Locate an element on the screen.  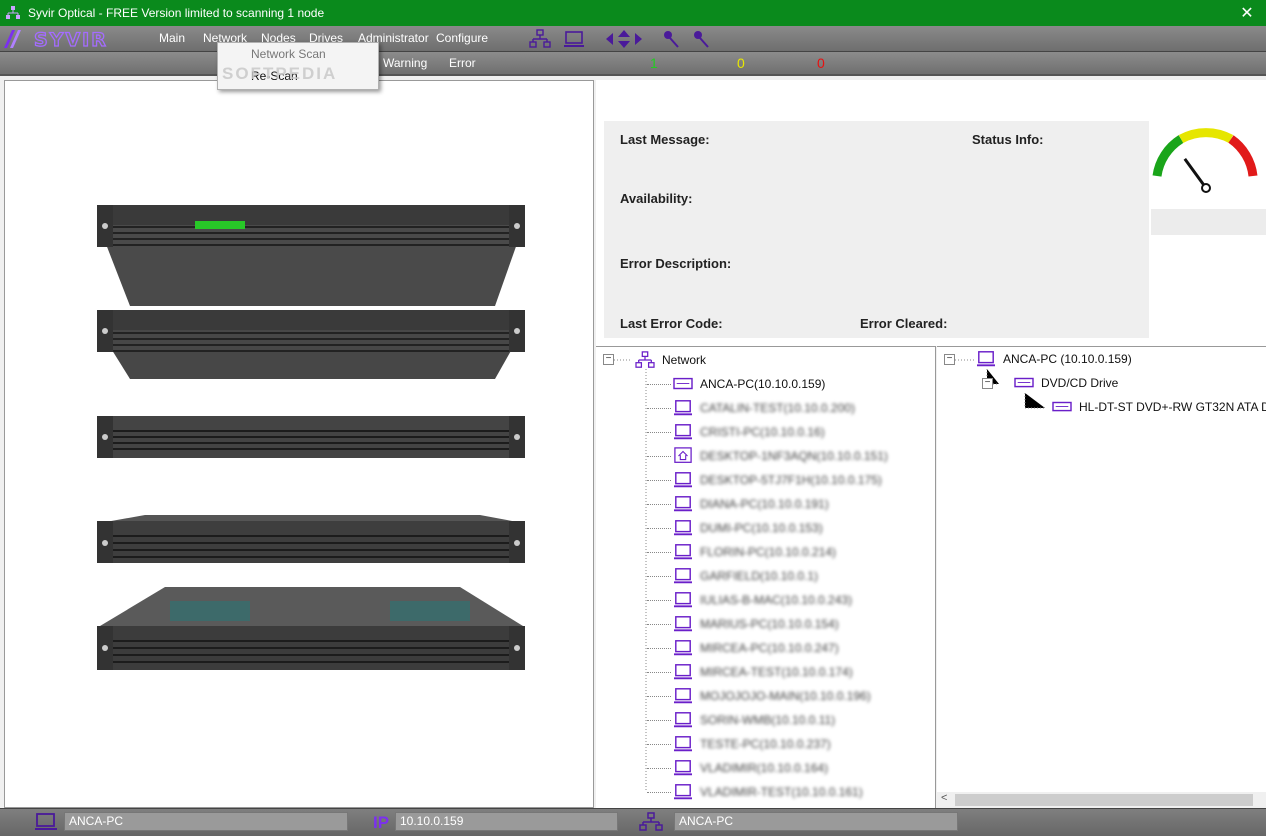
error-count: 0 is located at coordinates (821, 63).